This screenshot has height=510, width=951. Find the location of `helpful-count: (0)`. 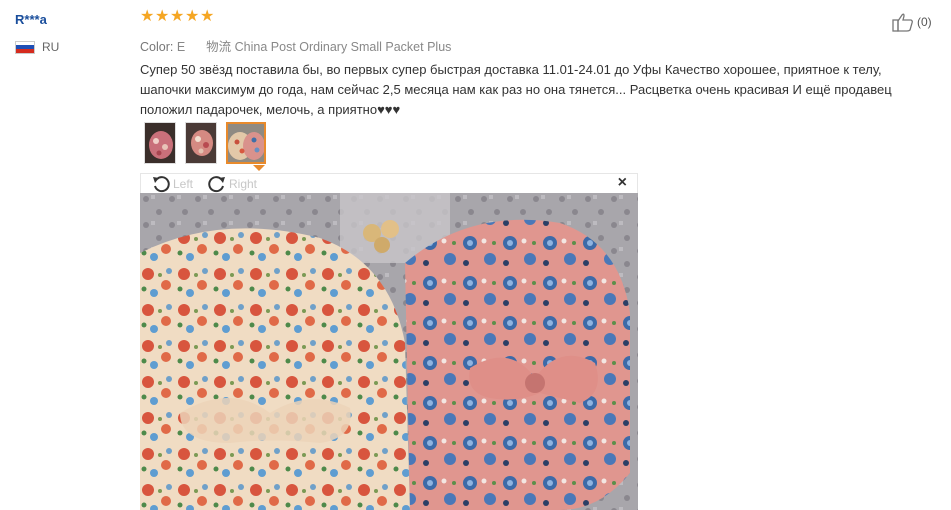

helpful-count: (0) is located at coordinates (924, 22).